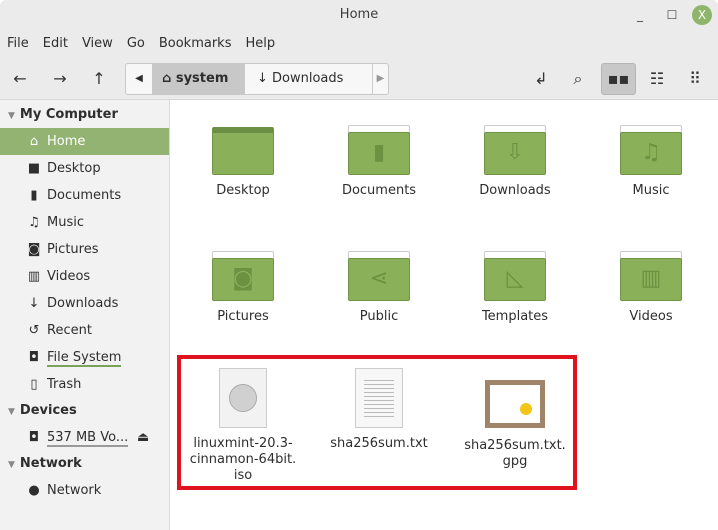  Describe the element at coordinates (672, 15) in the screenshot. I see `maximize-button: ☐` at that location.